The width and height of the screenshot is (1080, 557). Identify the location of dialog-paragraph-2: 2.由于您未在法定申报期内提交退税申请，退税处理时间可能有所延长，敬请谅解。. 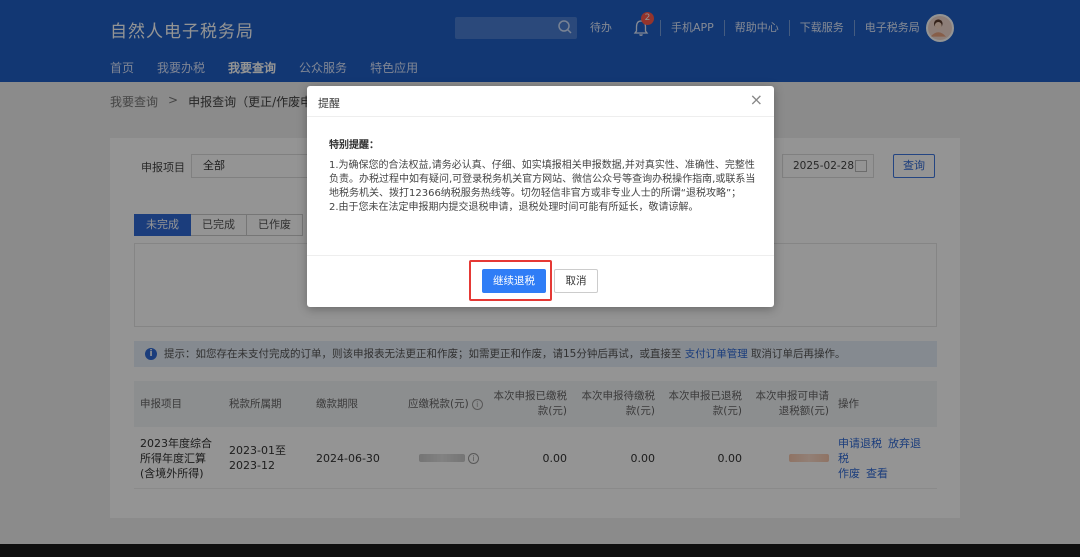
(514, 207).